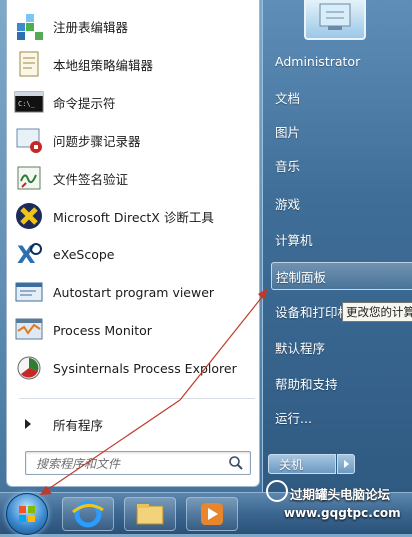  What do you see at coordinates (133, 178) in the screenshot?
I see `program-item-file-signature: 文件签名验证` at bounding box center [133, 178].